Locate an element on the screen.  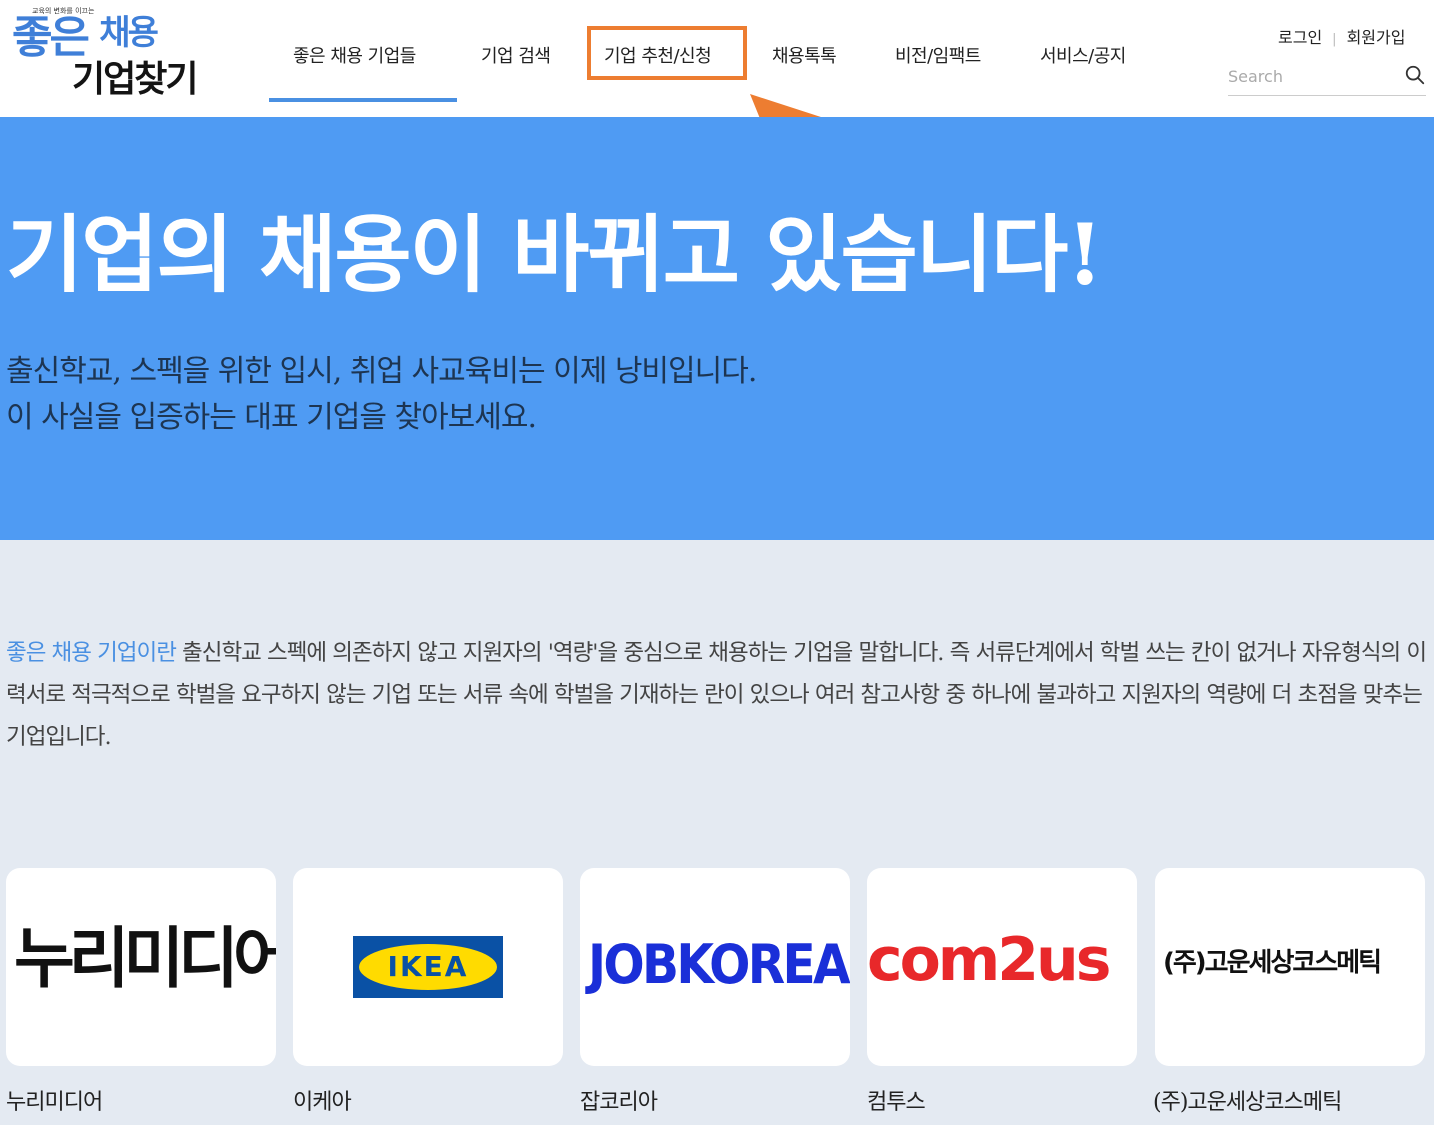
nav-item-service-notice: 서비스/공지 is located at coordinates (1083, 55).